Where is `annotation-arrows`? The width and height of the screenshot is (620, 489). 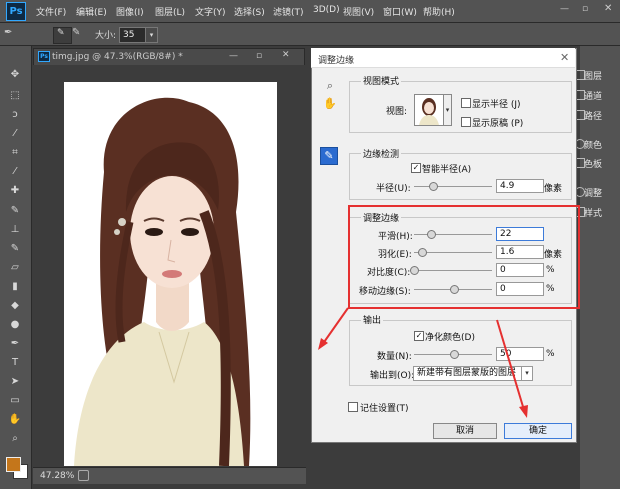 annotation-arrows is located at coordinates (423, 362).